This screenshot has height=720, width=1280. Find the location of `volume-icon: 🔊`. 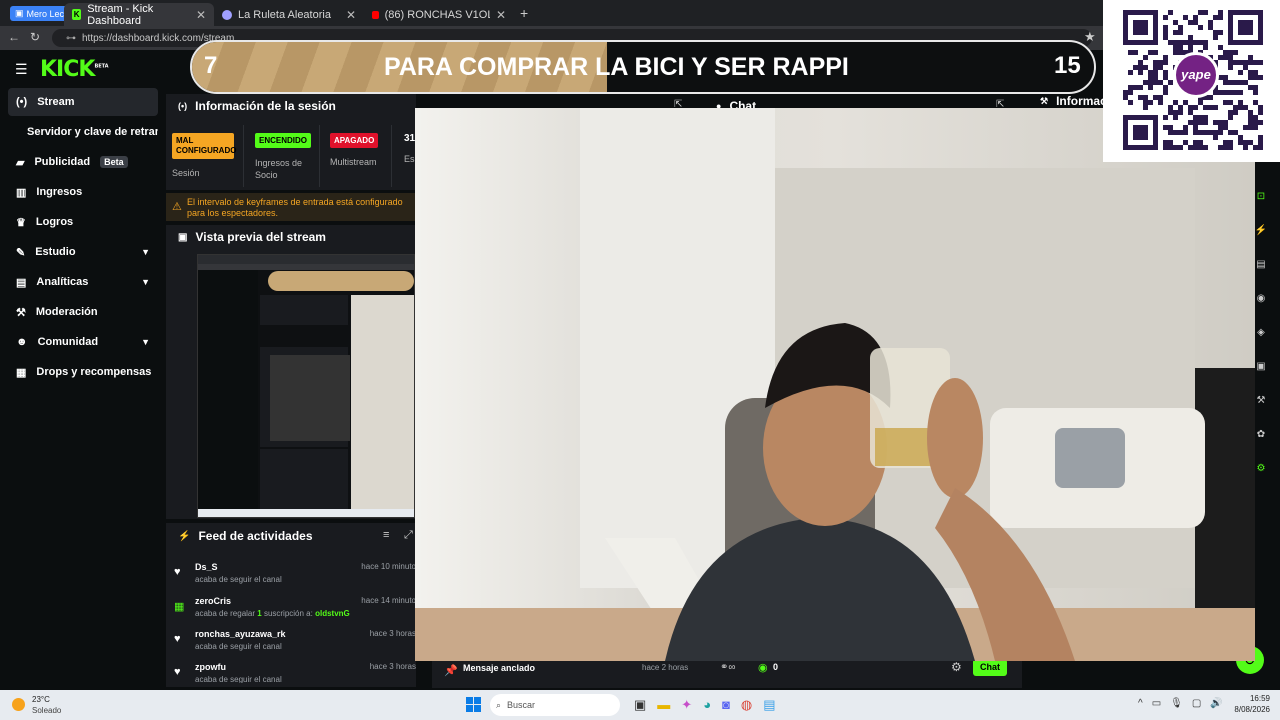

volume-icon: 🔊 is located at coordinates (1216, 703).